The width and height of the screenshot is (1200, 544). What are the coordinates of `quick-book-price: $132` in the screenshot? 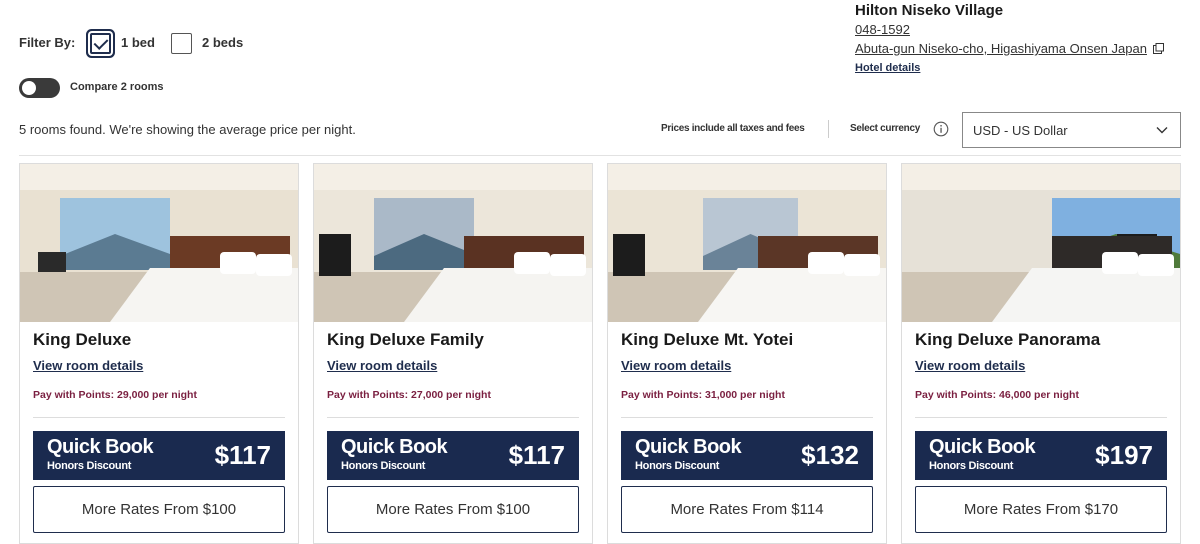 It's located at (830, 455).